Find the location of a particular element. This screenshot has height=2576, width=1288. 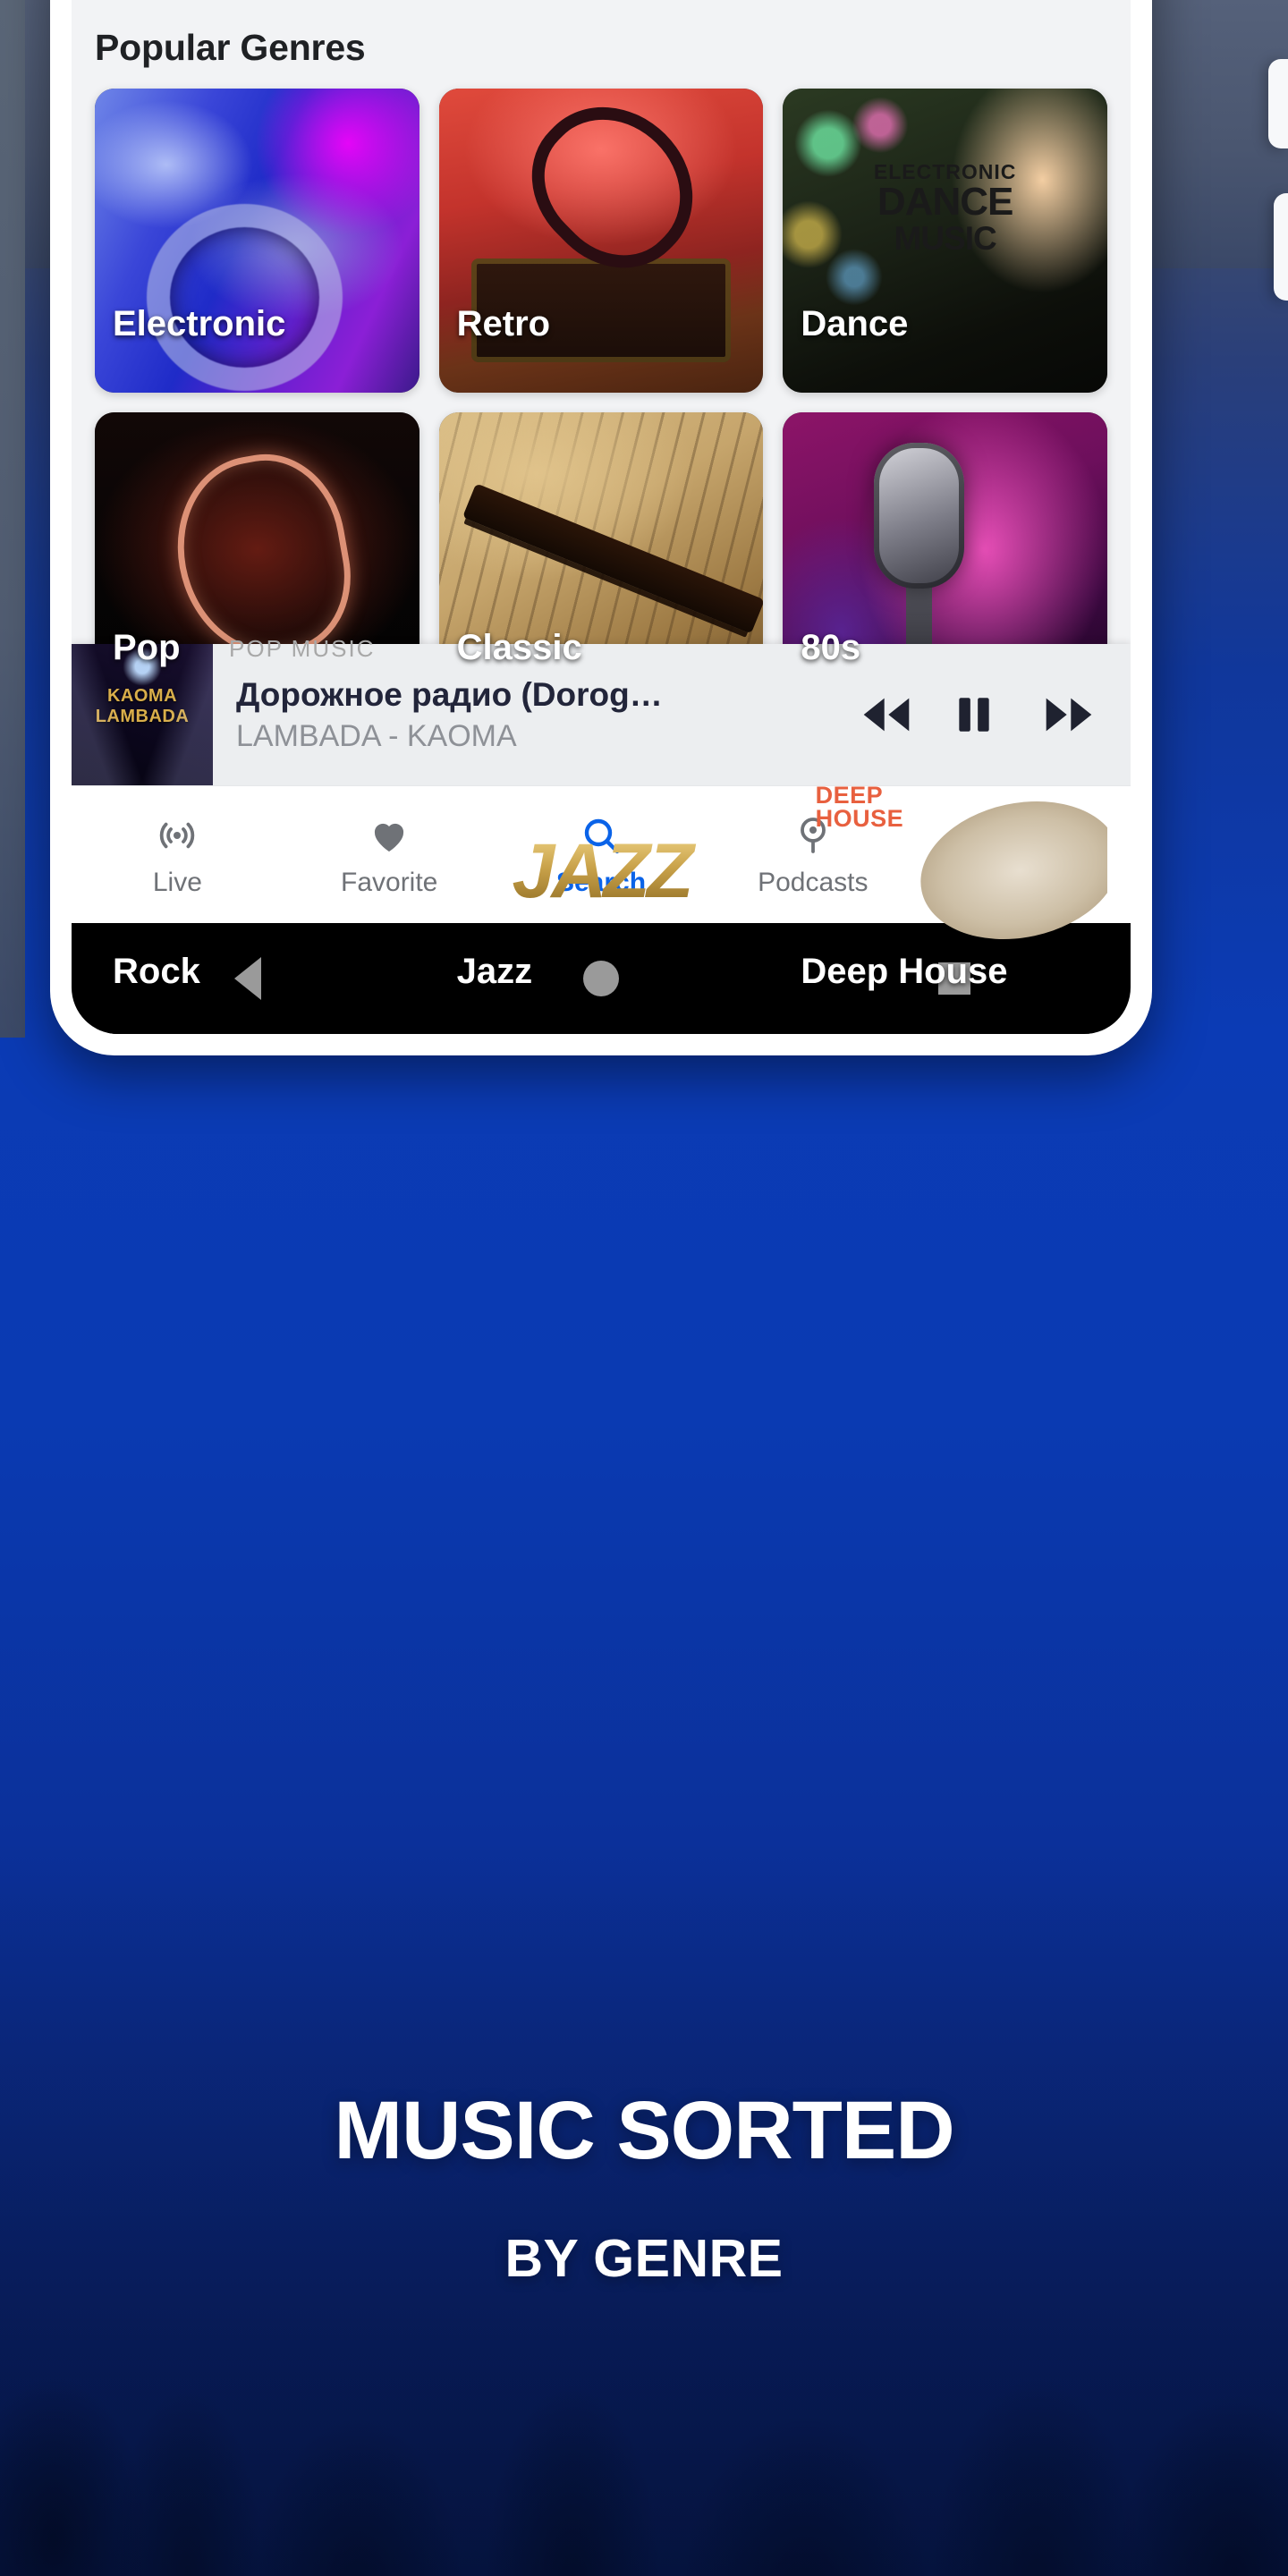

broadcast-icon is located at coordinates (178, 835).